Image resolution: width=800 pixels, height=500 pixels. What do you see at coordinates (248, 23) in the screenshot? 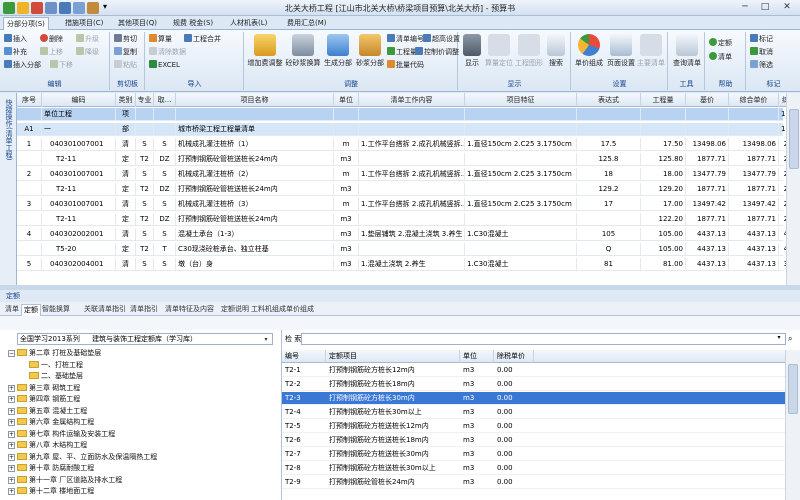
I see `tab-rencaiji: 人材机表(L)` at bounding box center [248, 23].